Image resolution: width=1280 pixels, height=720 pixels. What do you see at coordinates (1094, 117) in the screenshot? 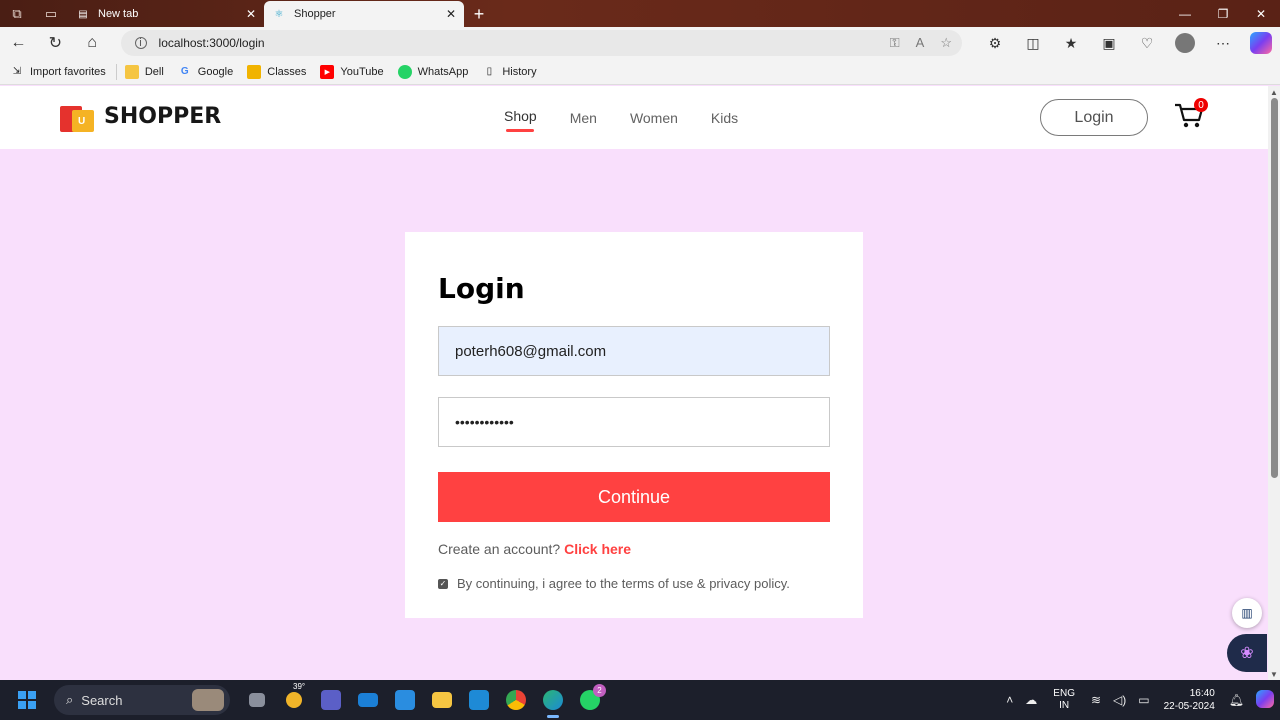
I see `login-button: Login` at bounding box center [1094, 117].